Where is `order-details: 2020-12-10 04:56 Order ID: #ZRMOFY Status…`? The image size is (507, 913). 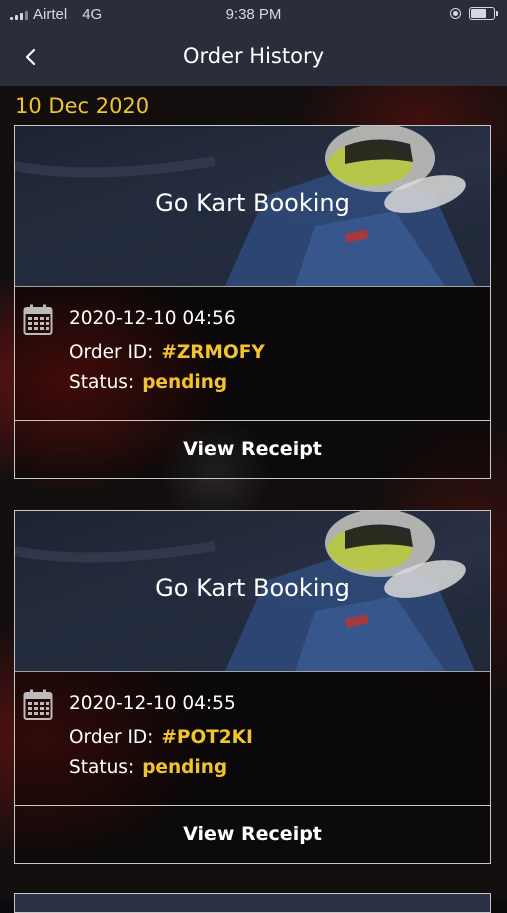
order-details: 2020-12-10 04:56 Order ID: #ZRMOFY Status… is located at coordinates (252, 353).